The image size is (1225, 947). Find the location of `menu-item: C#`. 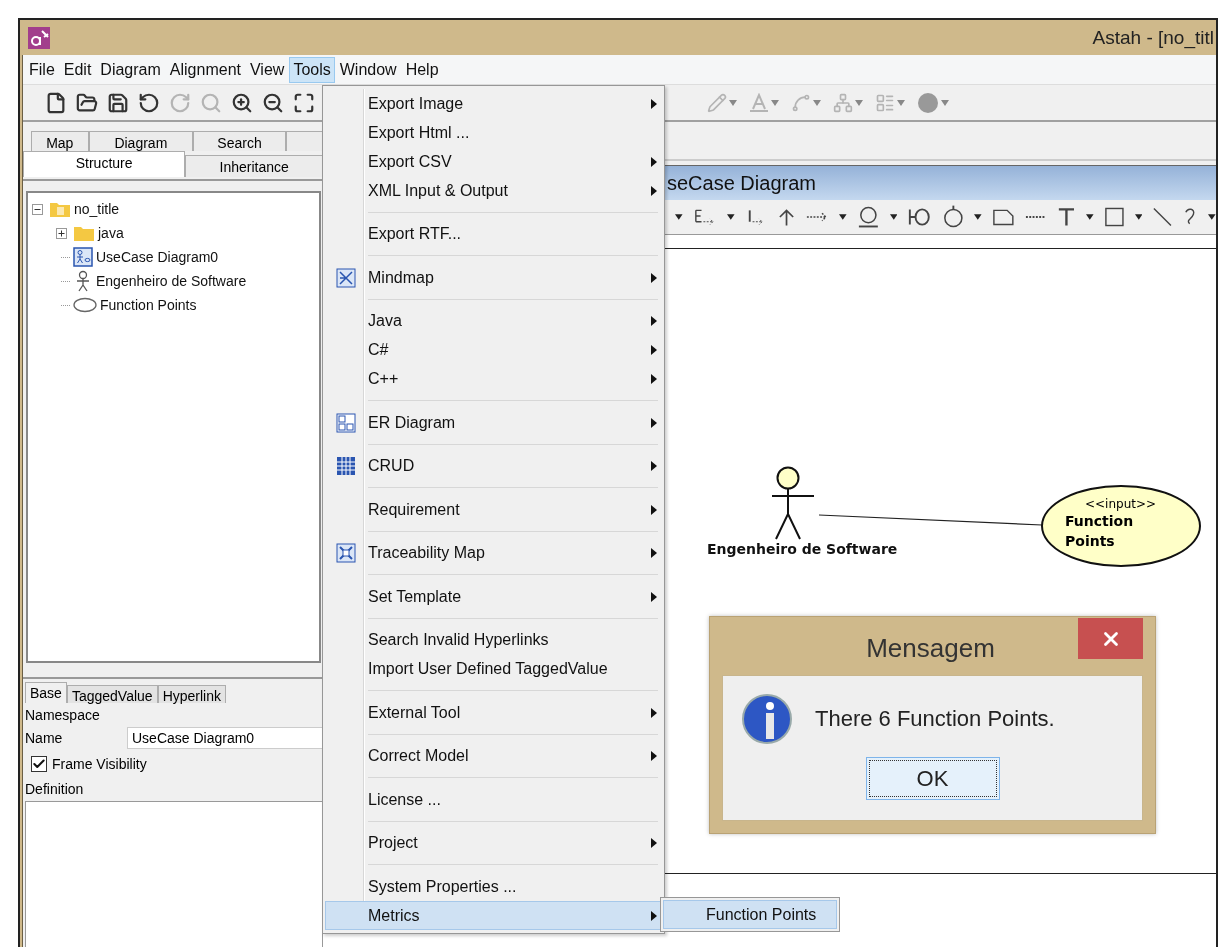

menu-item: C# is located at coordinates (493, 350).